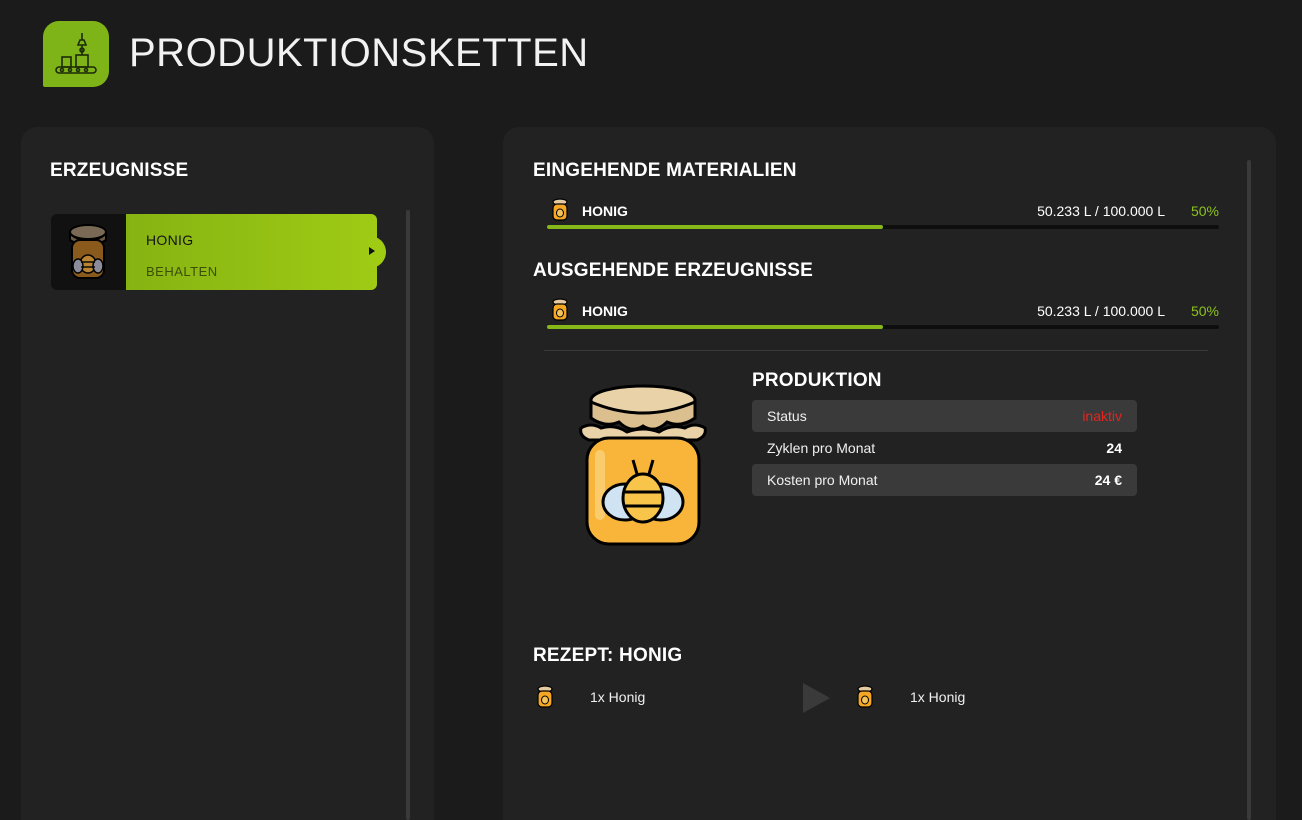  I want to click on incoming-progress-track, so click(883, 227).